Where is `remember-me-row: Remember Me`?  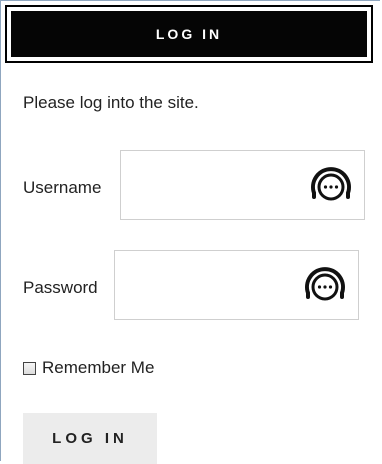 remember-me-row: Remember Me is located at coordinates (88, 368).